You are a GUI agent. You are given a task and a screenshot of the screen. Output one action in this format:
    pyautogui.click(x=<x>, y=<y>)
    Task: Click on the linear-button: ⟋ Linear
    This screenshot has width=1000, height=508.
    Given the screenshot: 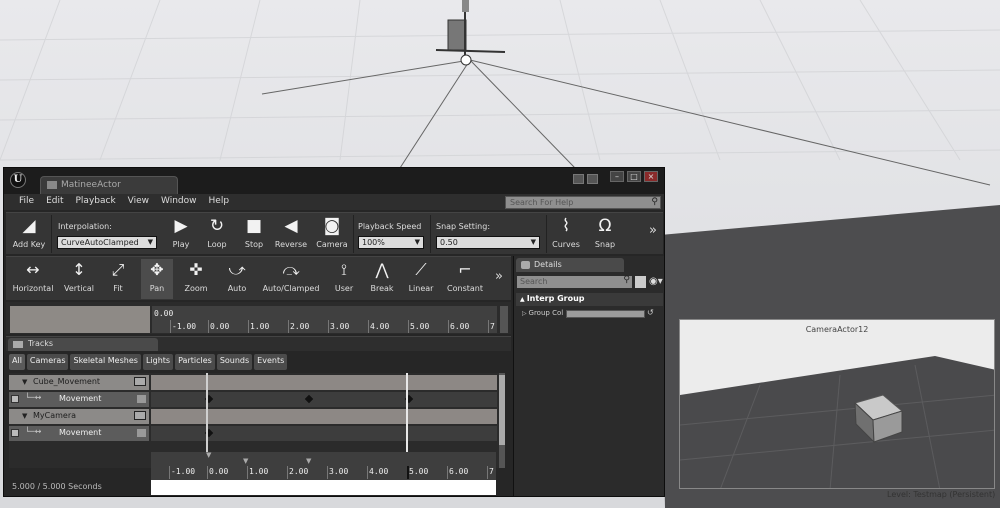 What is the action you would take?
    pyautogui.click(x=421, y=276)
    